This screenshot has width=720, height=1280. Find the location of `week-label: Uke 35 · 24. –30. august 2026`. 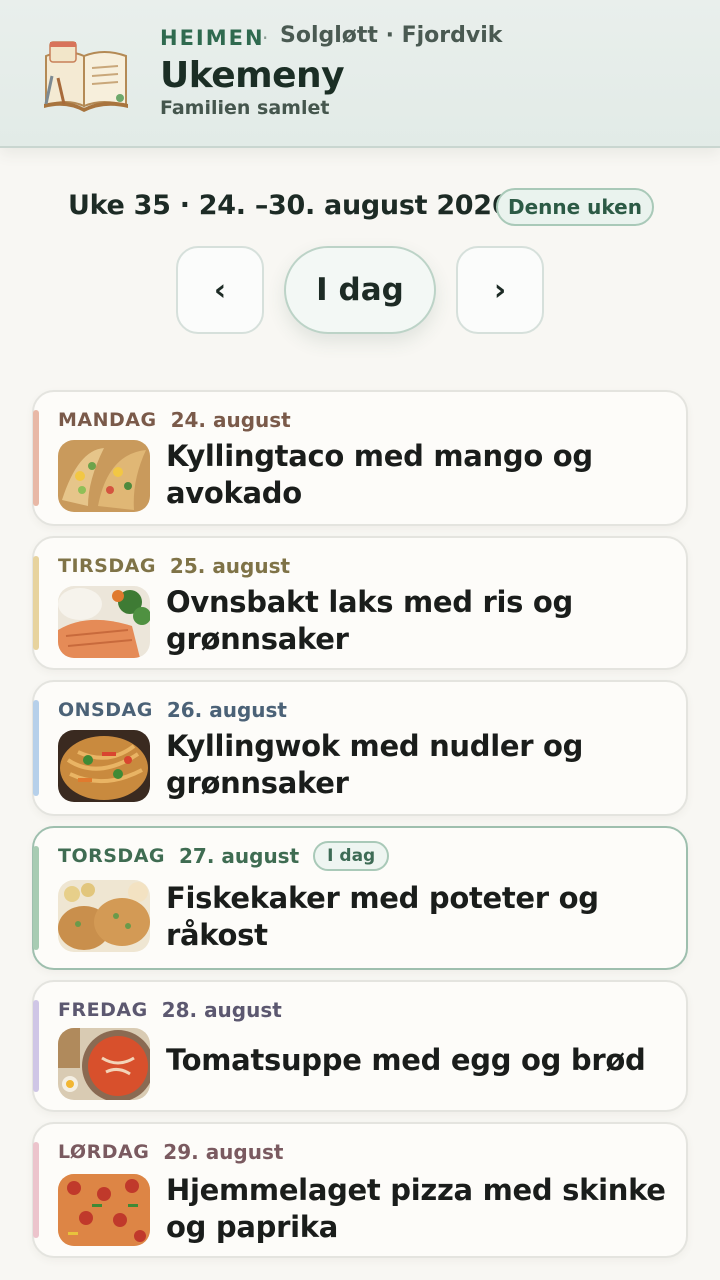

week-label: Uke 35 · 24. –30. august 2026 is located at coordinates (289, 205).